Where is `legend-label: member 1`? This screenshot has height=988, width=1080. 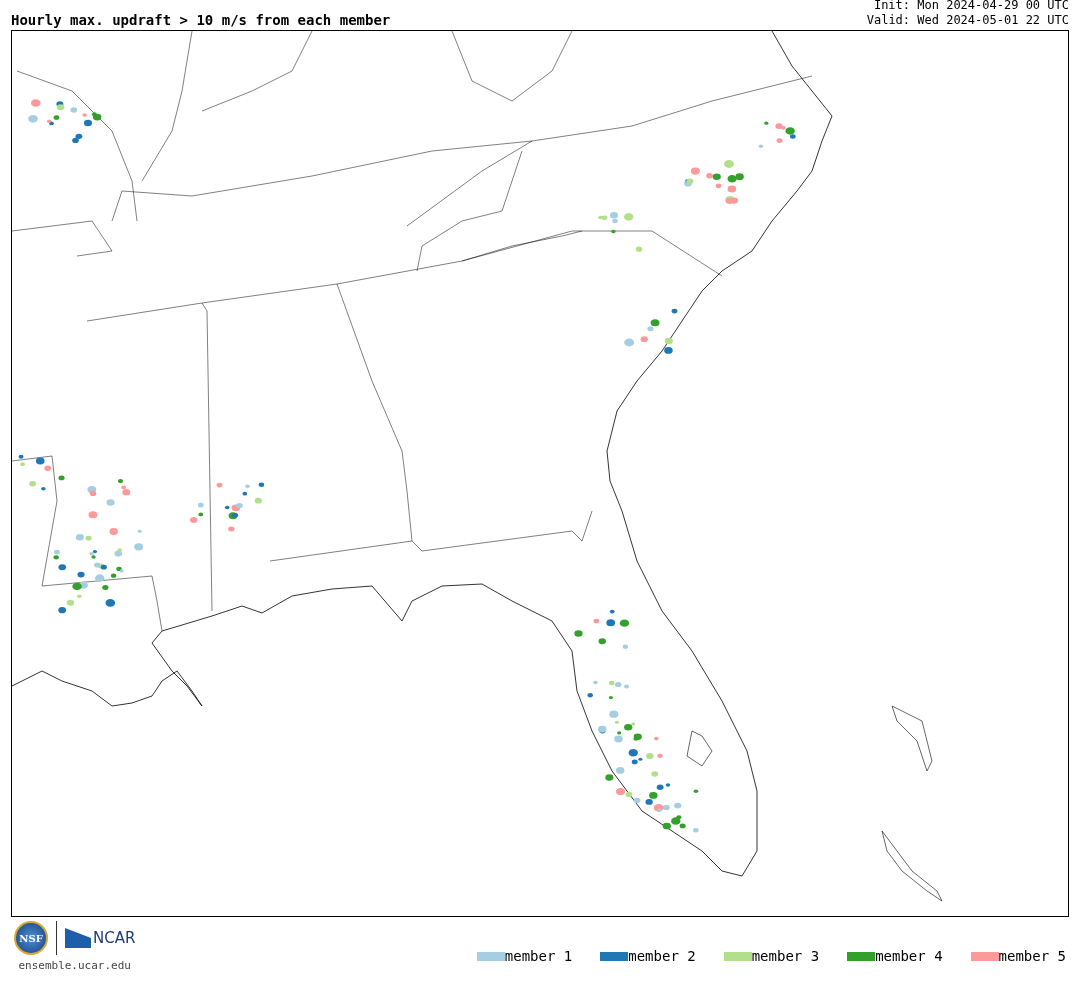 legend-label: member 1 is located at coordinates (538, 956).